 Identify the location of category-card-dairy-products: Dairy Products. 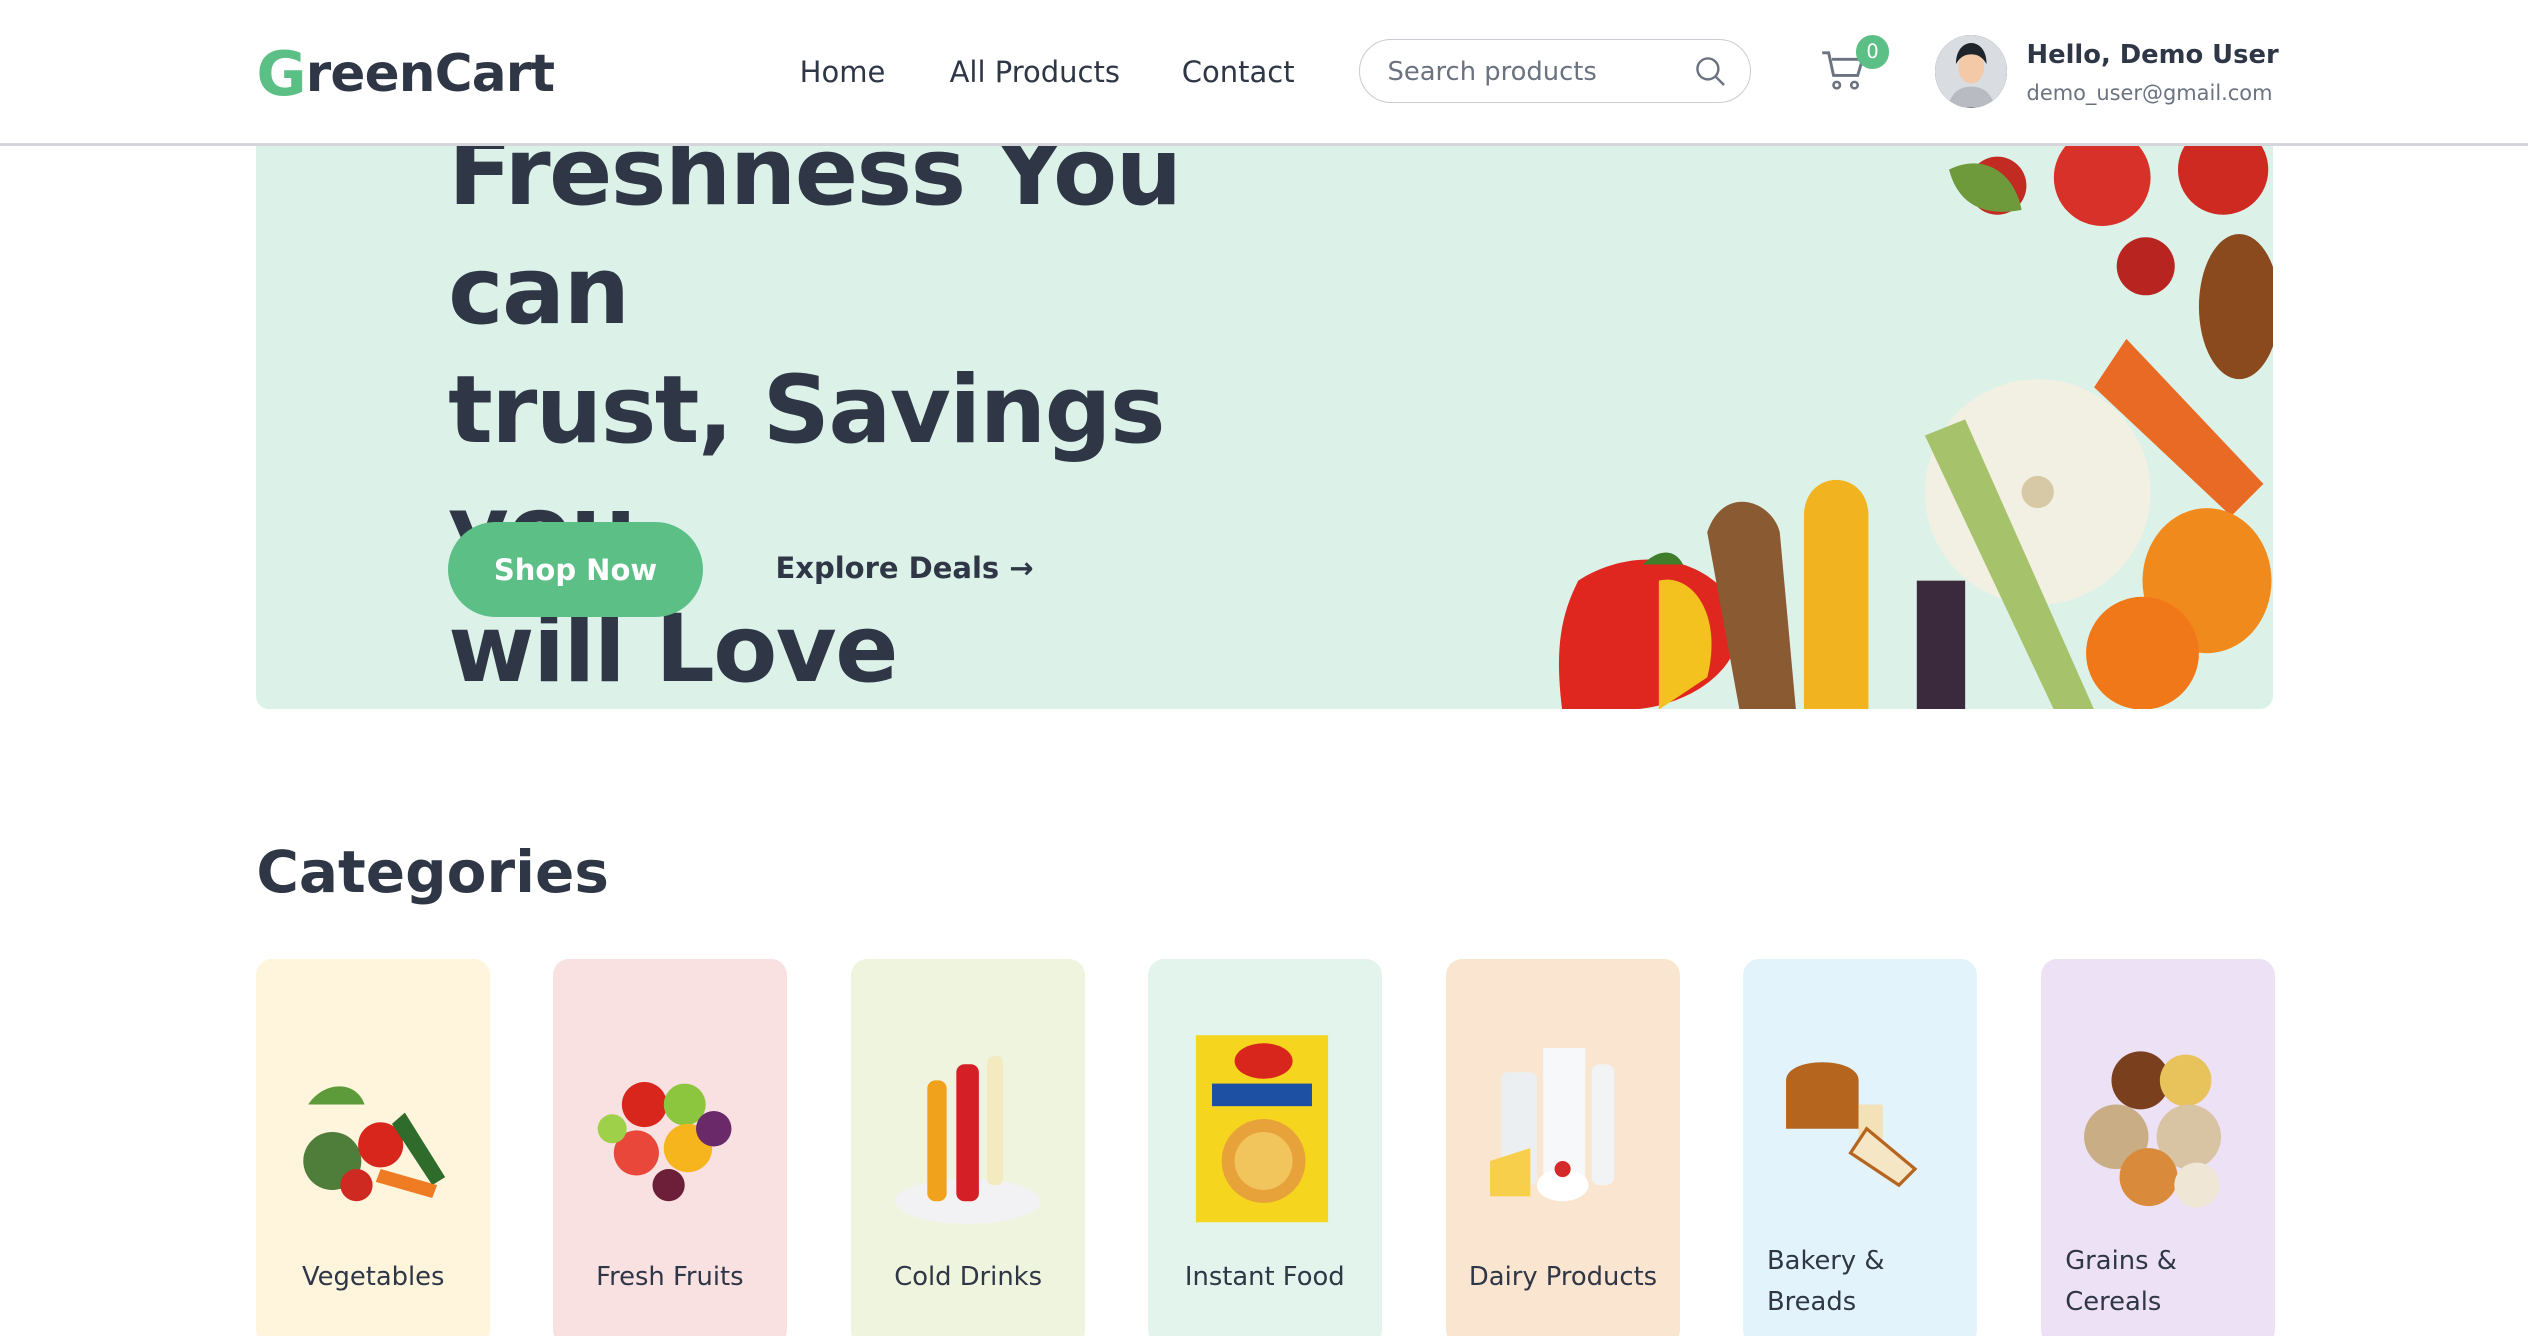
(1563, 1147).